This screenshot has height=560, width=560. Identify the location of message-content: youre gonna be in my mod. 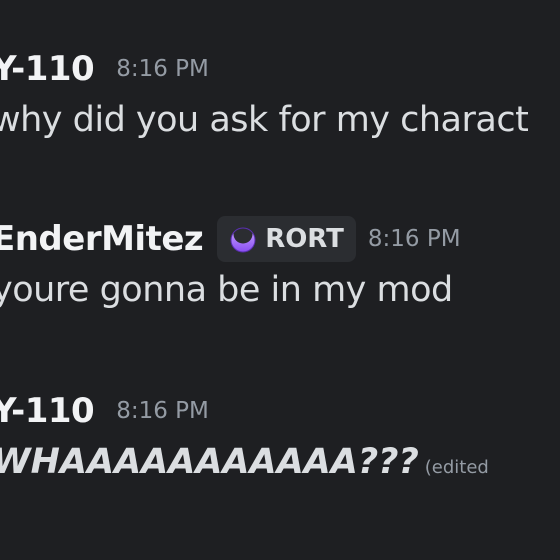
(226, 290).